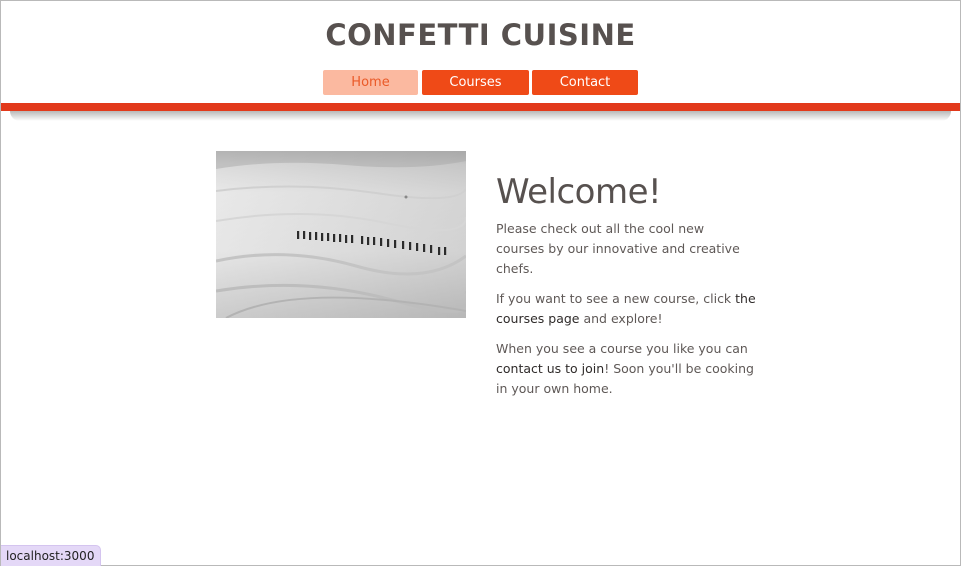 This screenshot has width=961, height=566. Describe the element at coordinates (370, 82) in the screenshot. I see `nav-home-button: Home` at that location.